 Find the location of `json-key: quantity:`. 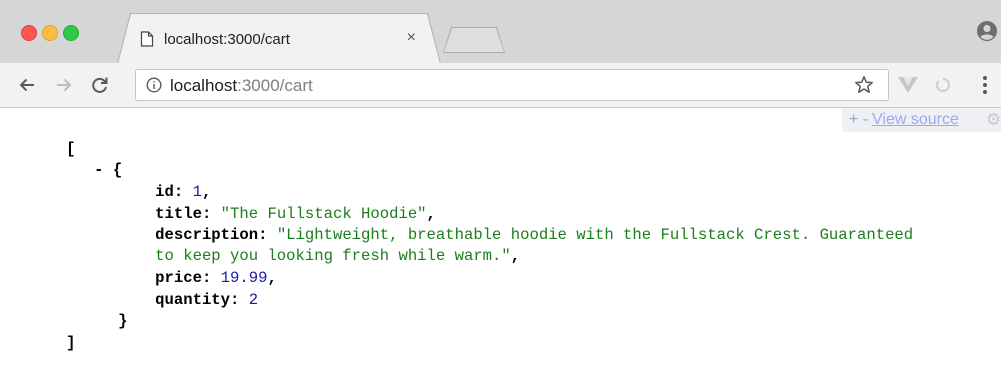

json-key: quantity: is located at coordinates (197, 300).